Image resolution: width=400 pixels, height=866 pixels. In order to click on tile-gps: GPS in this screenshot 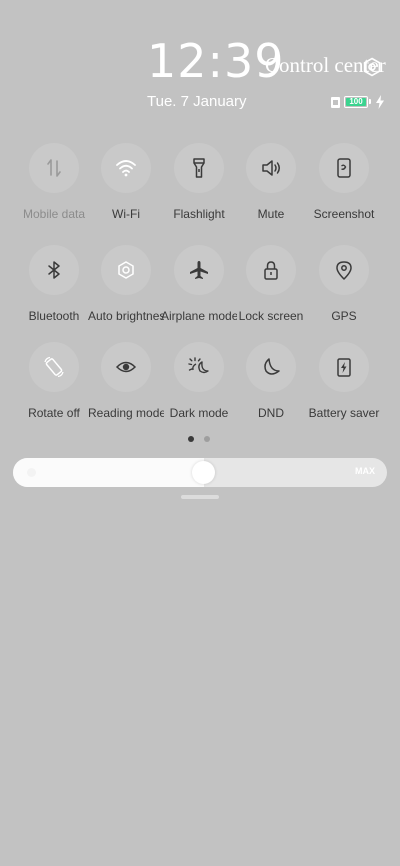, I will do `click(344, 284)`.